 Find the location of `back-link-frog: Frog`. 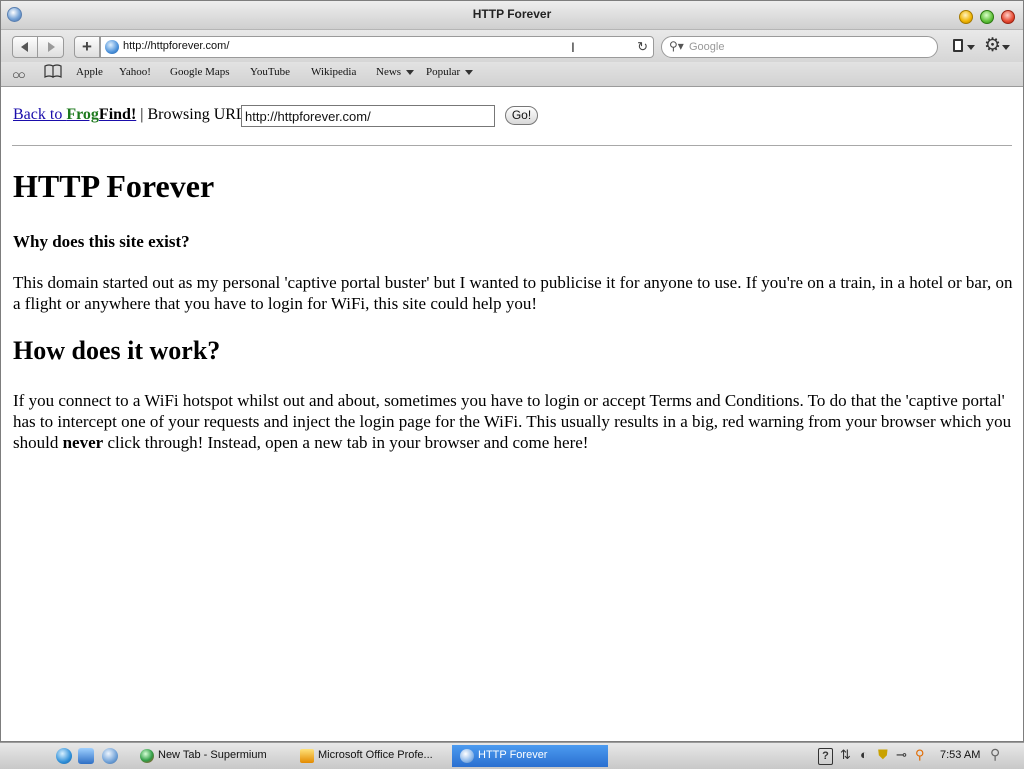

back-link-frog: Frog is located at coordinates (82, 114).